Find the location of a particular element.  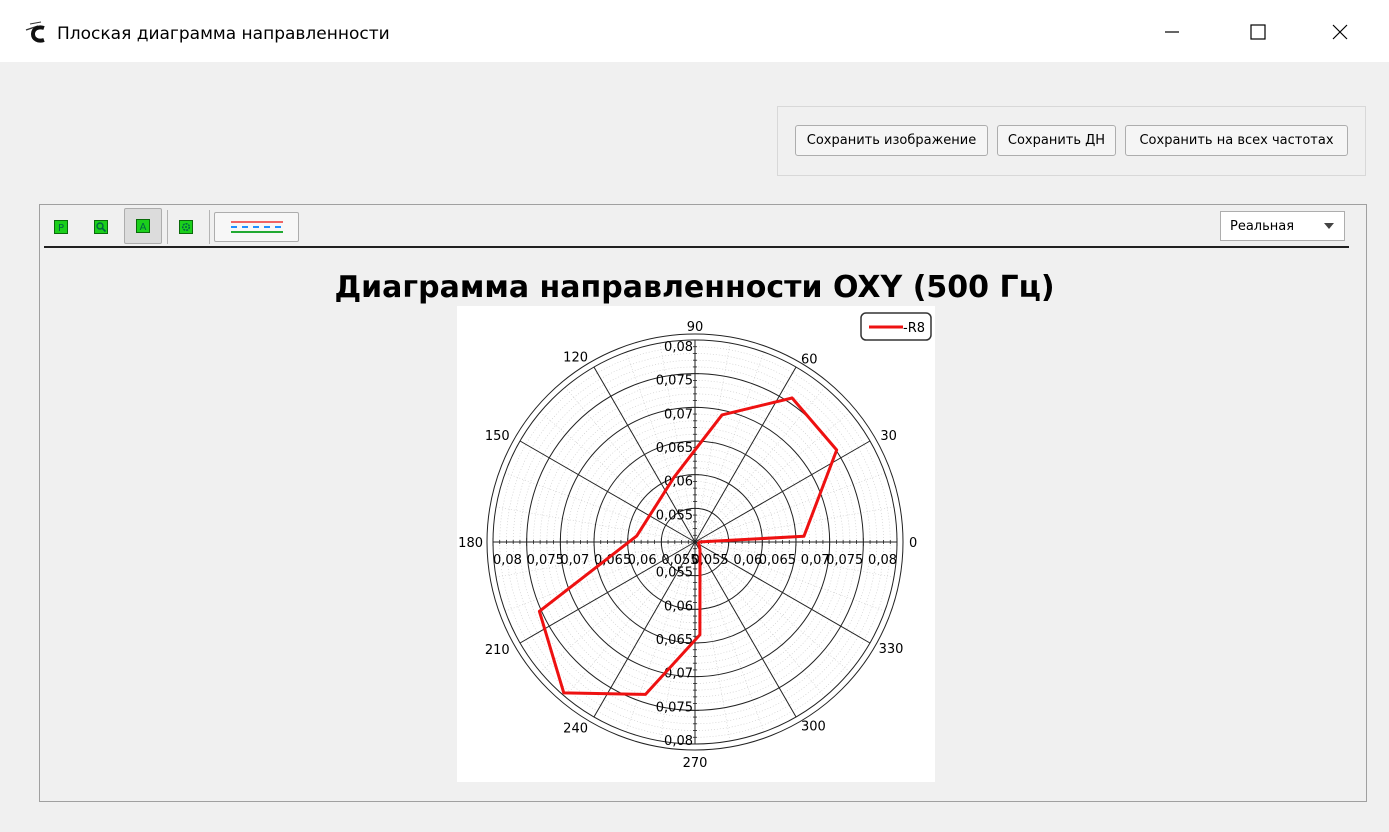

toolbar-divider is located at coordinates (696, 247).